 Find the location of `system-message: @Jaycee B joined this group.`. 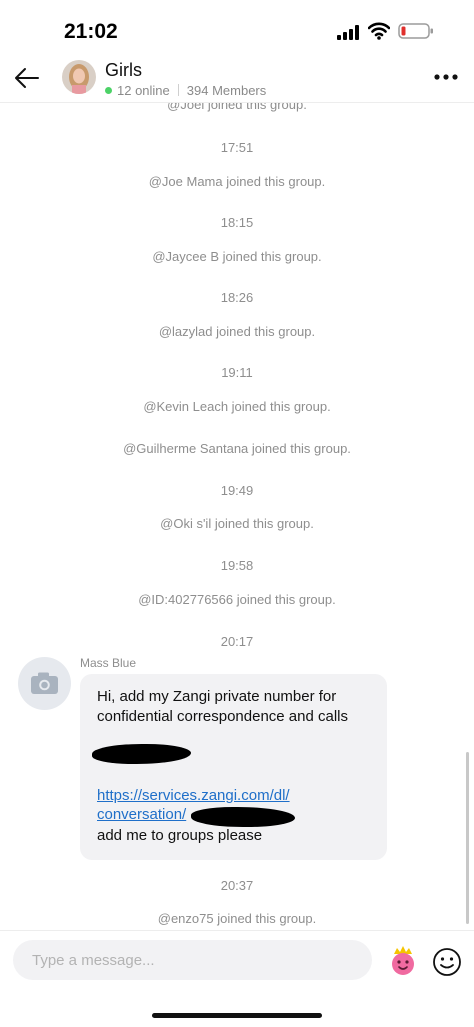

system-message: @Jaycee B joined this group. is located at coordinates (237, 256).